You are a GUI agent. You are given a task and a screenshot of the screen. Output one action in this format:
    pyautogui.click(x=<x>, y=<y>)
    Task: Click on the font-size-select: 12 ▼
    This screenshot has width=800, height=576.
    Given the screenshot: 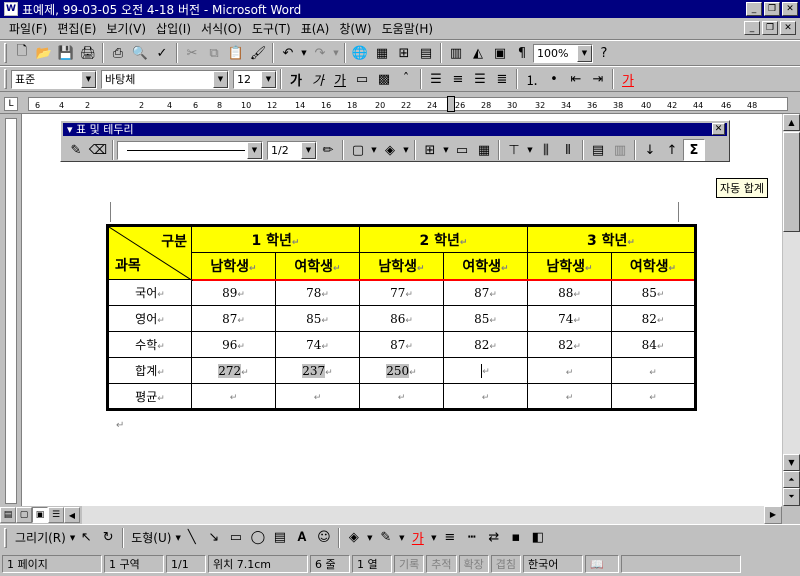 What is the action you would take?
    pyautogui.click(x=255, y=79)
    